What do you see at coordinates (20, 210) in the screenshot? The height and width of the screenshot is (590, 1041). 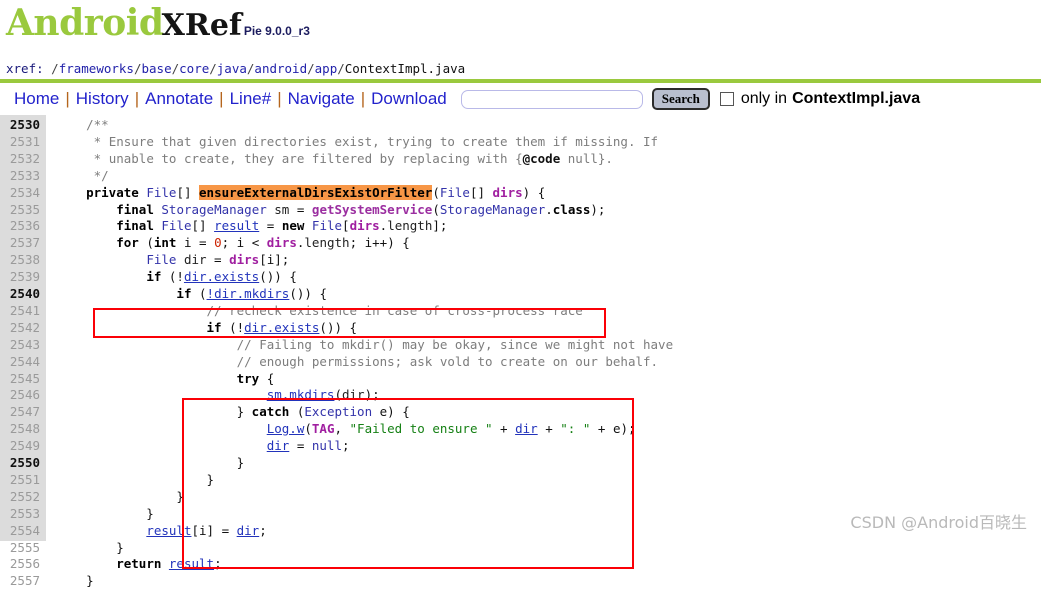 I see `line-number-2535: 2535` at bounding box center [20, 210].